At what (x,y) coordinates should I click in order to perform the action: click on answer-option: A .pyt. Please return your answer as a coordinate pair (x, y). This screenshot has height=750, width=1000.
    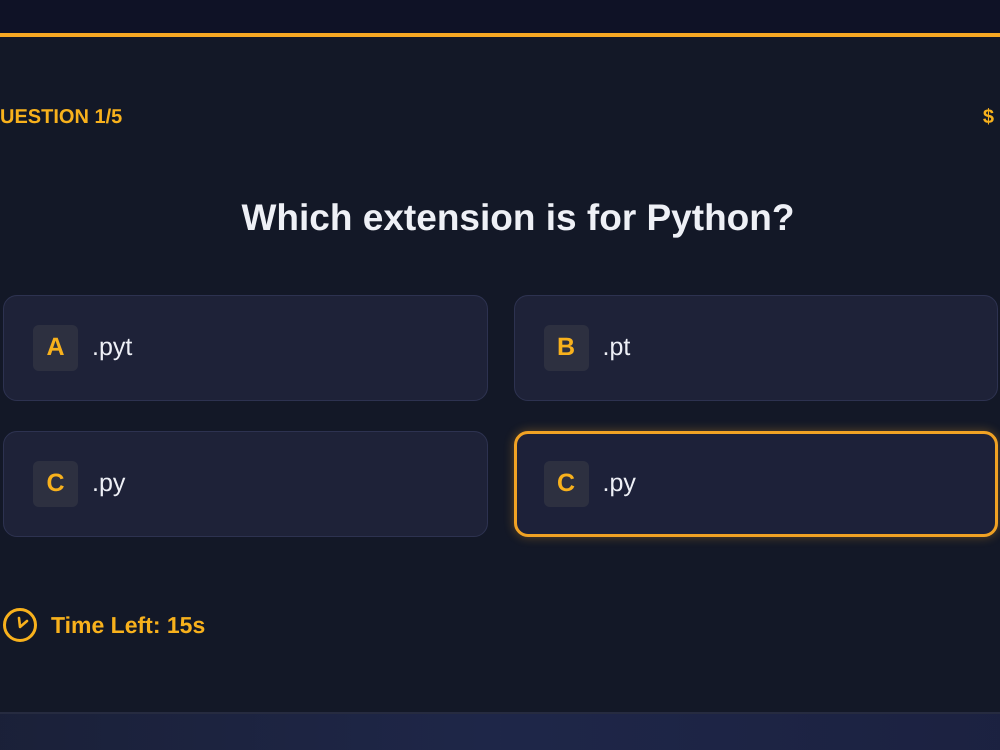
    Looking at the image, I should click on (245, 348).